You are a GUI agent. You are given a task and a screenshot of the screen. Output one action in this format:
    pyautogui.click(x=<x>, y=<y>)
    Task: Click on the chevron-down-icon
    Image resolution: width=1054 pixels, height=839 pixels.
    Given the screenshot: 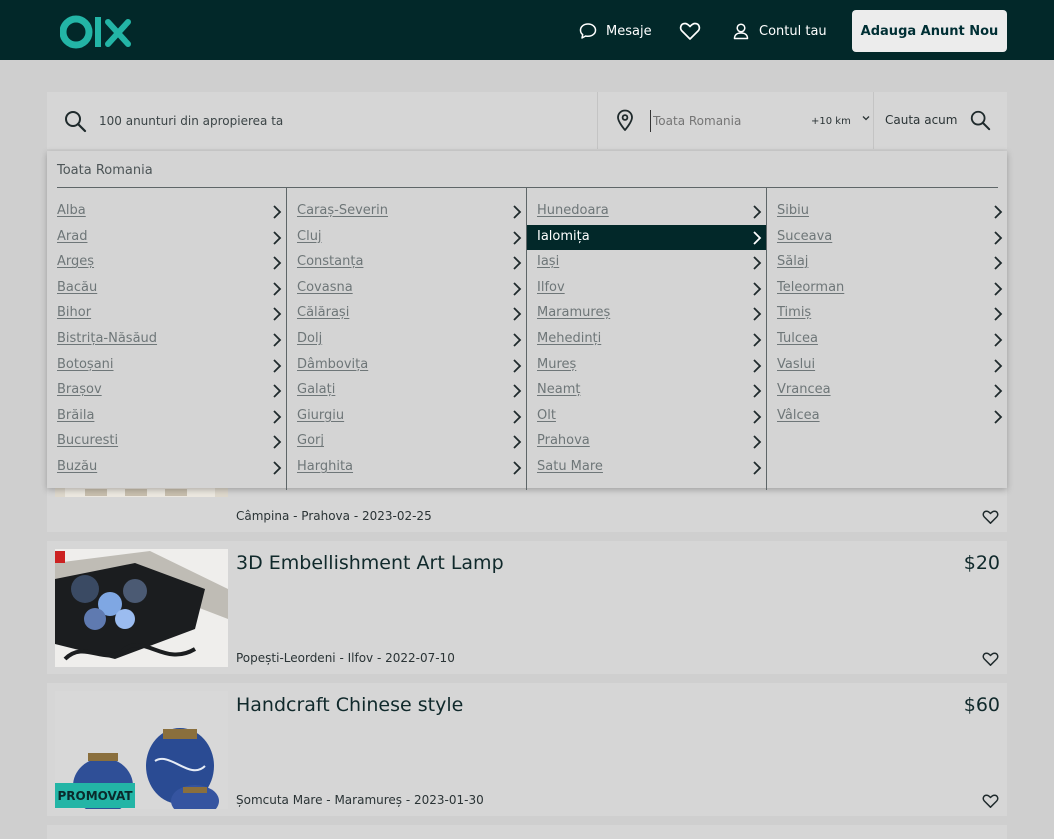 What is the action you would take?
    pyautogui.click(x=866, y=118)
    